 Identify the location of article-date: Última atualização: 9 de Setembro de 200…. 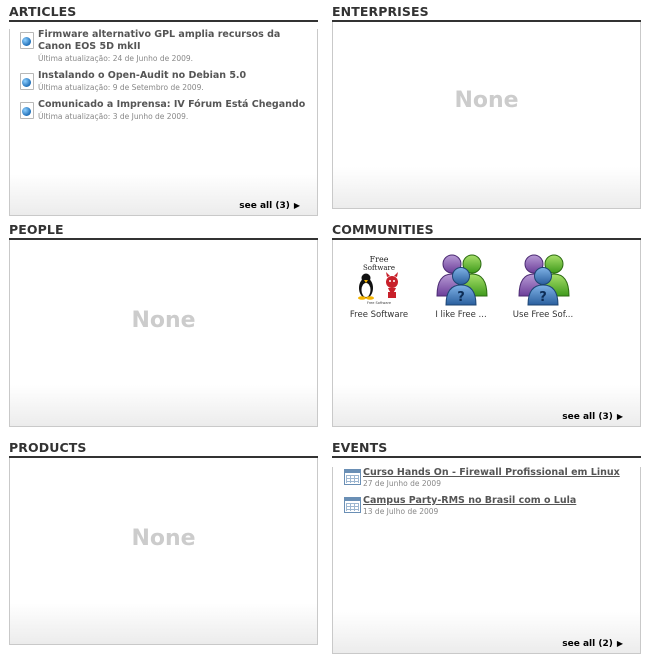
(121, 87).